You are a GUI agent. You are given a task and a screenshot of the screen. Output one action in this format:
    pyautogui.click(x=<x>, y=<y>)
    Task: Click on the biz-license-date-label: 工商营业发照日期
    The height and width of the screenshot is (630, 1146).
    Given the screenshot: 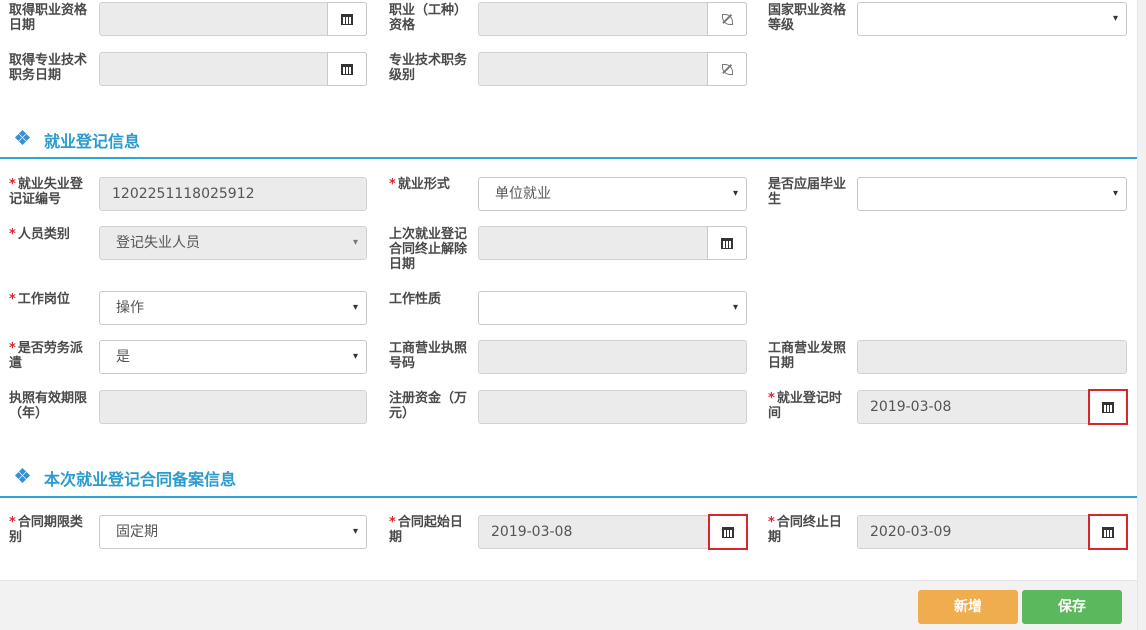 What is the action you would take?
    pyautogui.click(x=807, y=356)
    